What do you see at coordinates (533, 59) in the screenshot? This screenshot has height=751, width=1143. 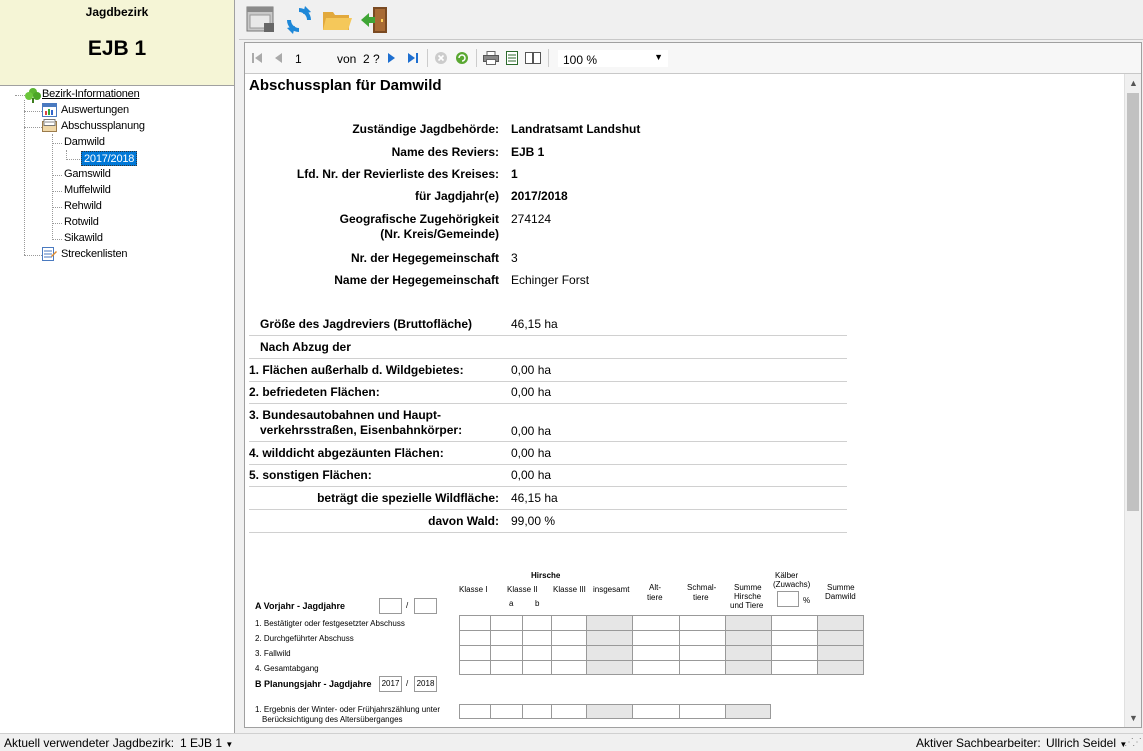 I see `page-setup-icon` at bounding box center [533, 59].